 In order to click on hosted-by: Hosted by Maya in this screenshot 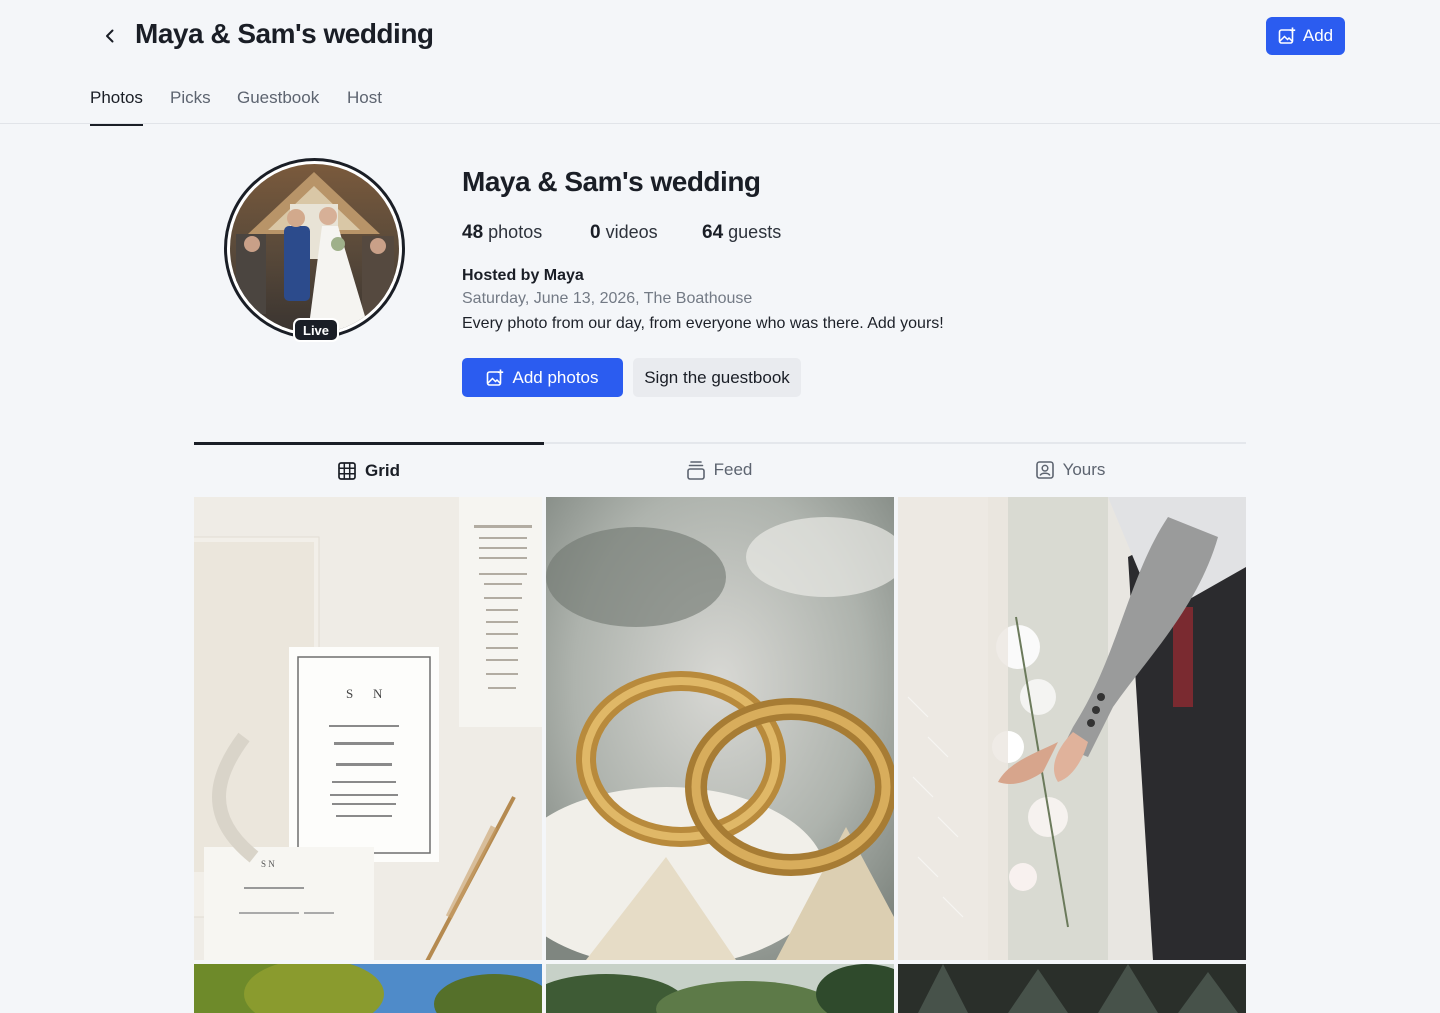, I will do `click(523, 275)`.